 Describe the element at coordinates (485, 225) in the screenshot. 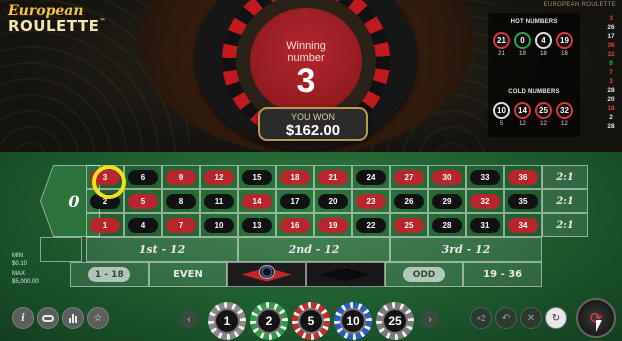

I see `bet-number: 31` at that location.